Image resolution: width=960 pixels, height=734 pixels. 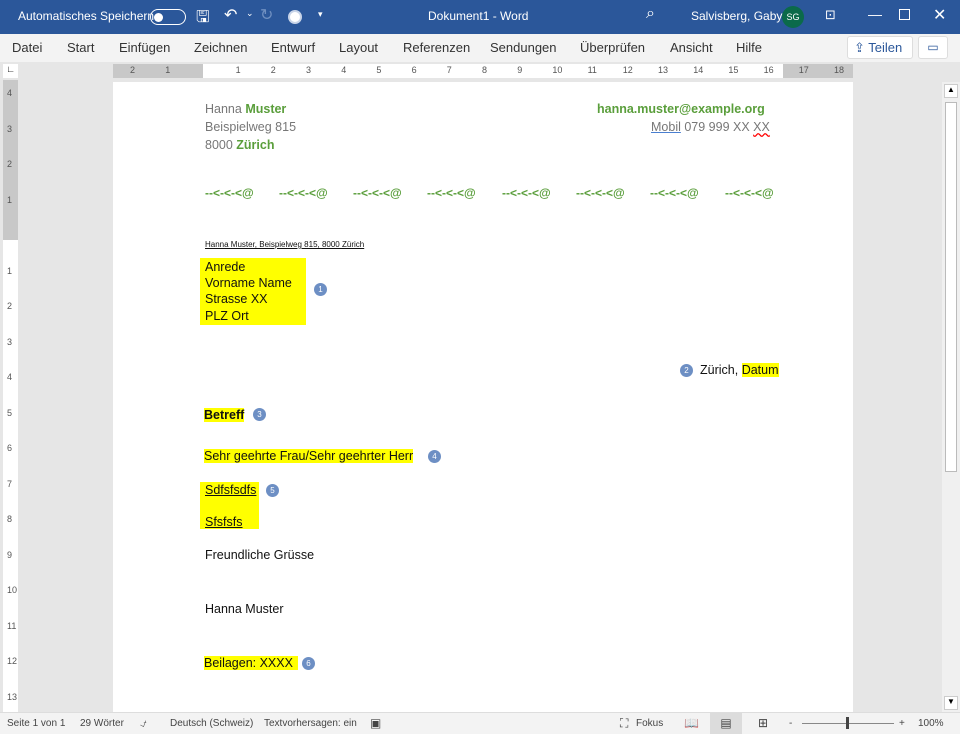 I want to click on web-layout-icon: ⊞, so click(x=763, y=723).